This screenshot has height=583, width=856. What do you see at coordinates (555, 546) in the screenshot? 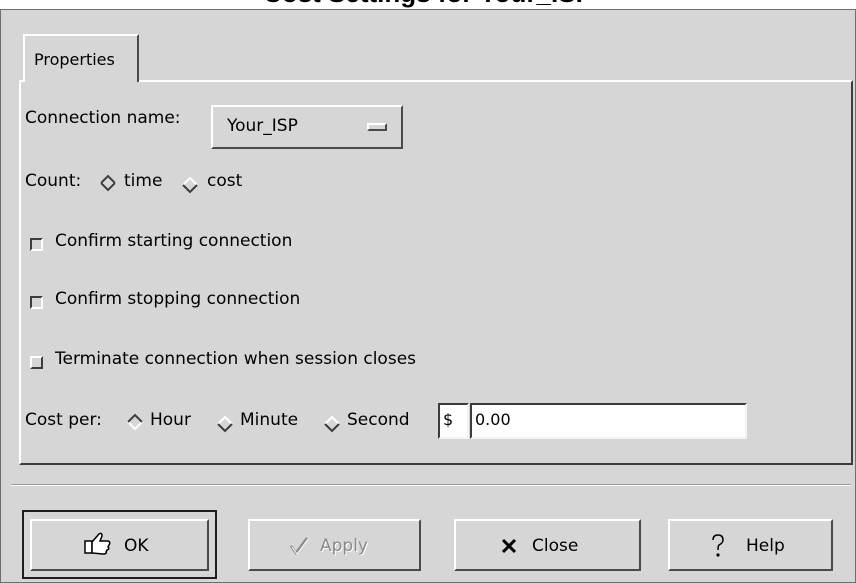
I see `close-label: Close` at bounding box center [555, 546].